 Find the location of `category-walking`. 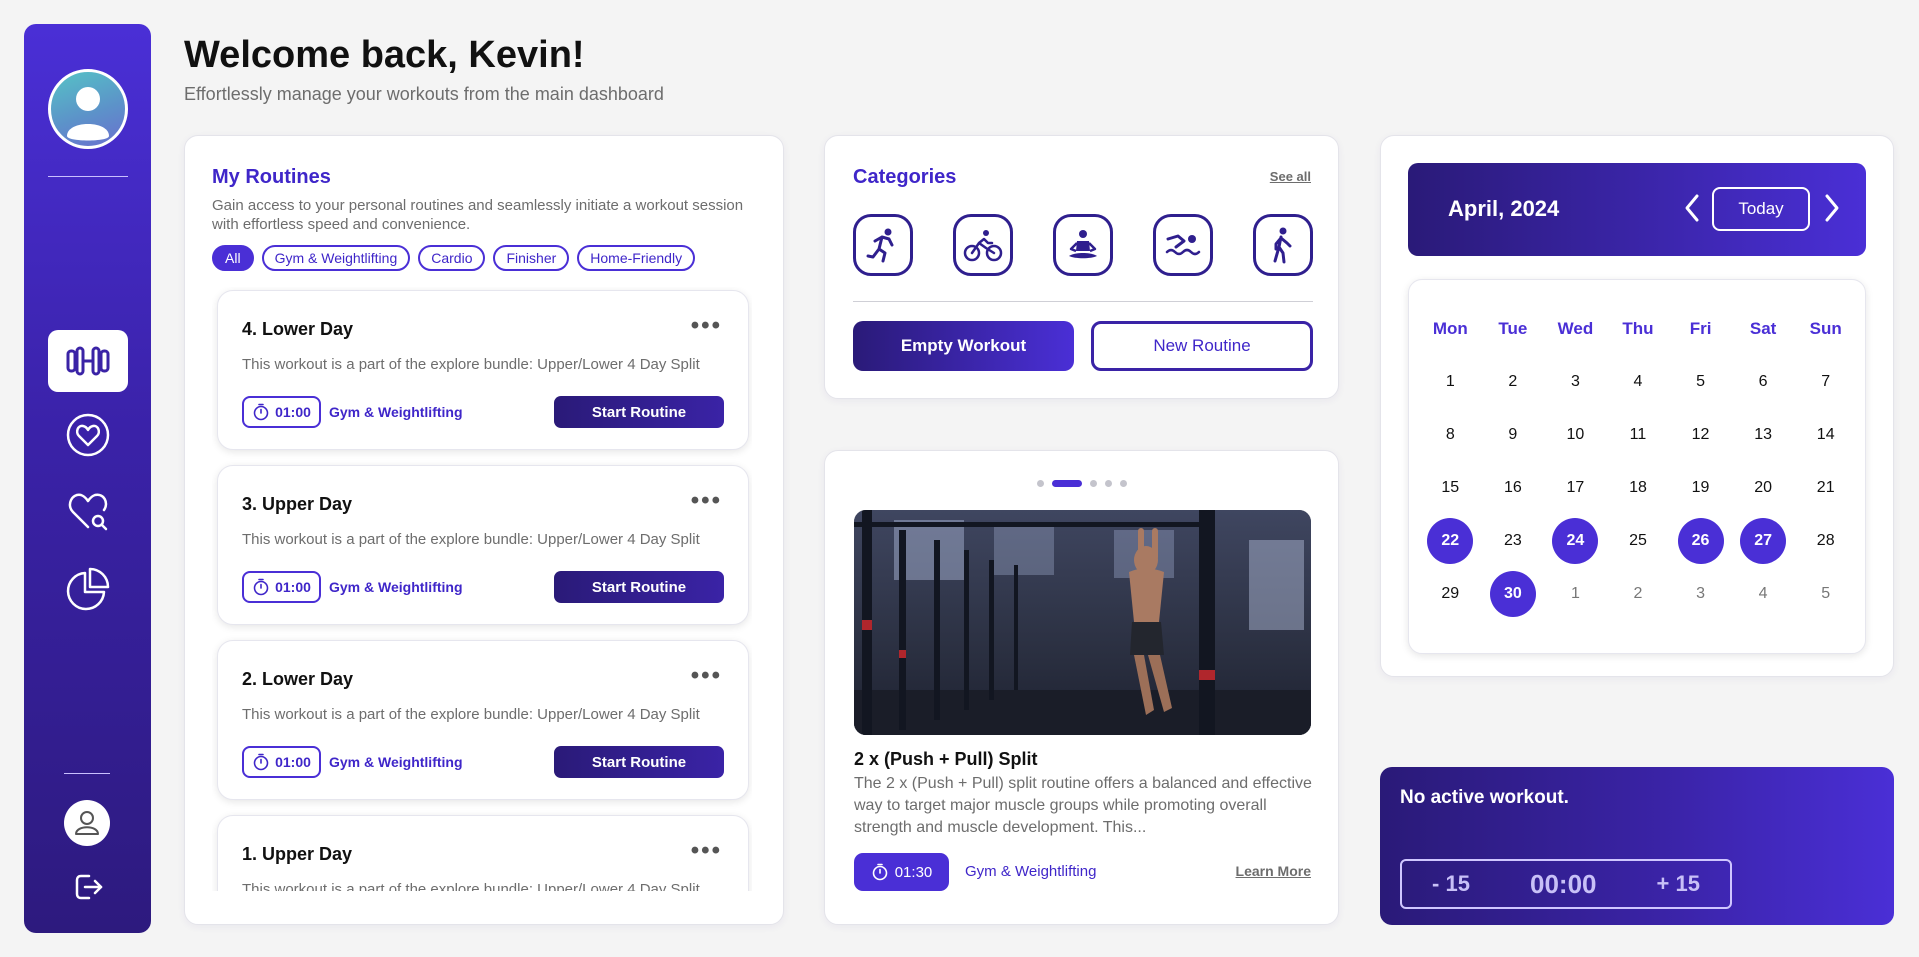

category-walking is located at coordinates (1283, 245).